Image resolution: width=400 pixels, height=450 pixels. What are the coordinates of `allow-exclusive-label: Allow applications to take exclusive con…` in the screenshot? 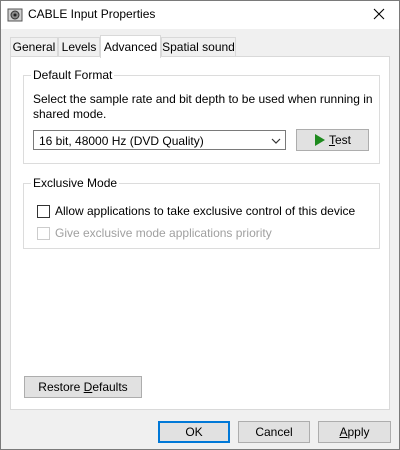 It's located at (205, 211).